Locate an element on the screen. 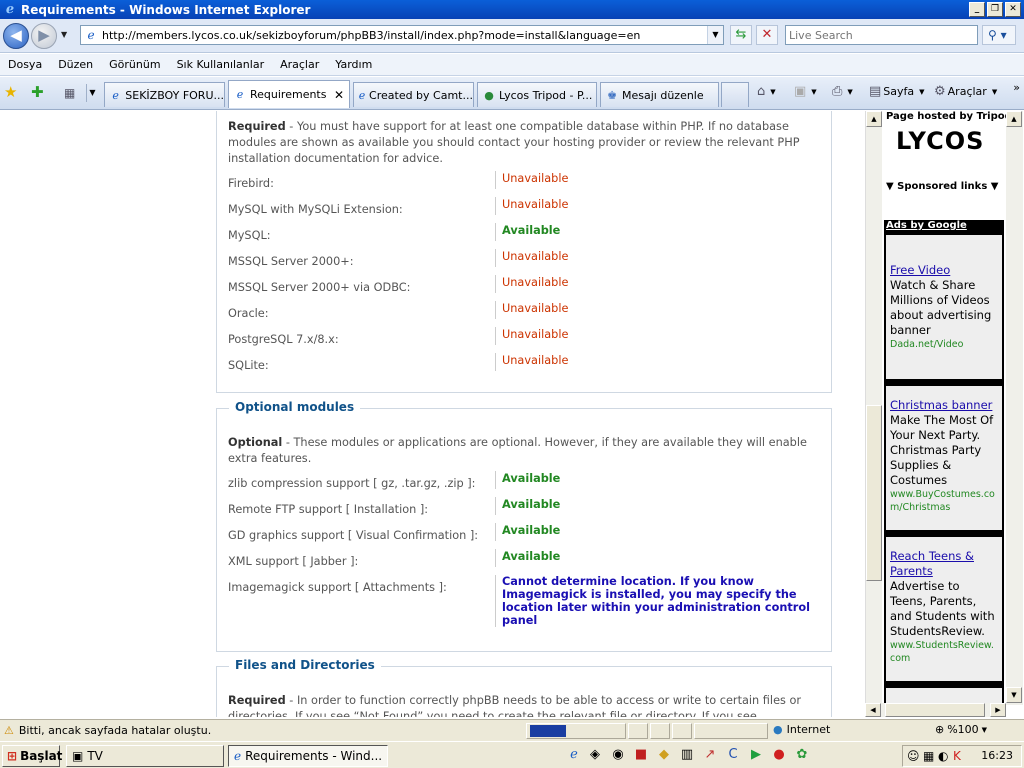  ie-icon: ℯ is located at coordinates (10, 9).